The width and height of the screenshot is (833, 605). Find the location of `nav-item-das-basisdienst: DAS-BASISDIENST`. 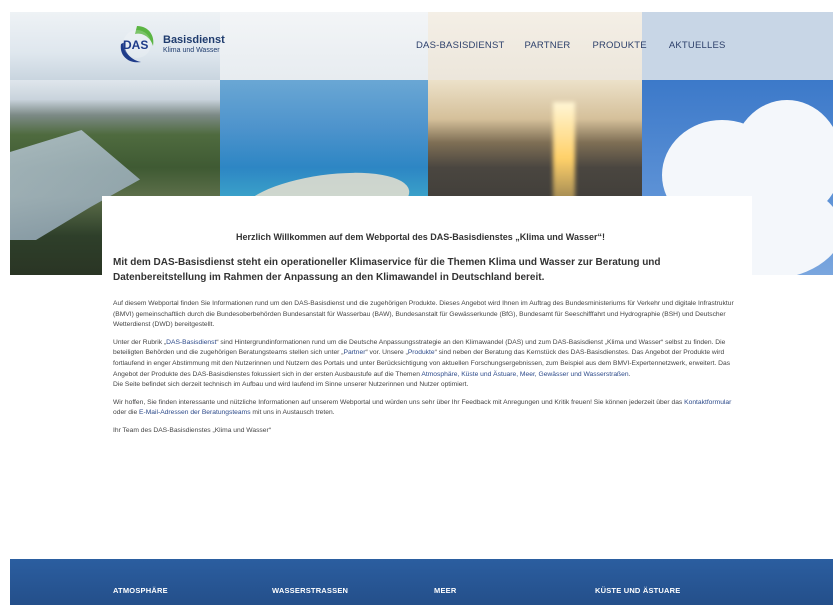

nav-item-das-basisdienst: DAS-BASISDIENST is located at coordinates (460, 45).